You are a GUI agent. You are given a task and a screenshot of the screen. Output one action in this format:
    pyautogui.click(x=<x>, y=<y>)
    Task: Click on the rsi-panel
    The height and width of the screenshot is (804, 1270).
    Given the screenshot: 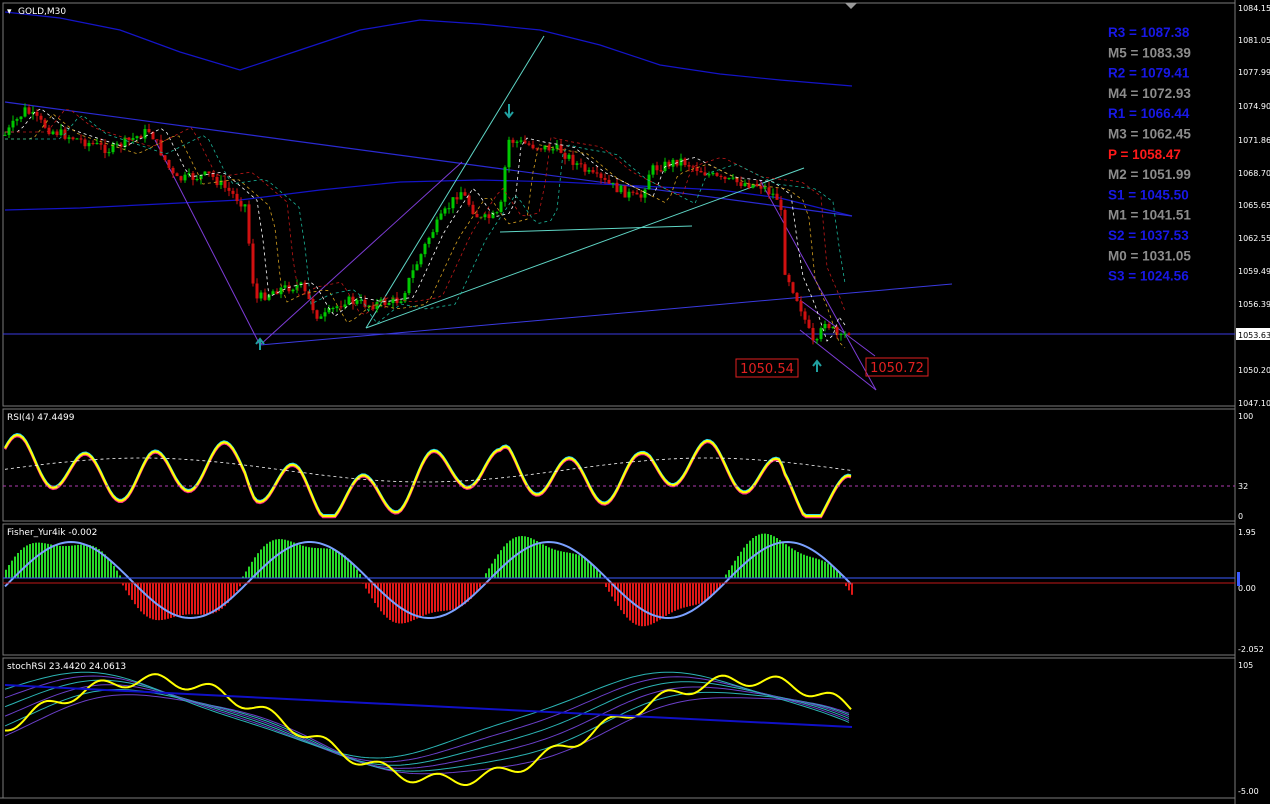 What is the action you would take?
    pyautogui.click(x=619, y=465)
    